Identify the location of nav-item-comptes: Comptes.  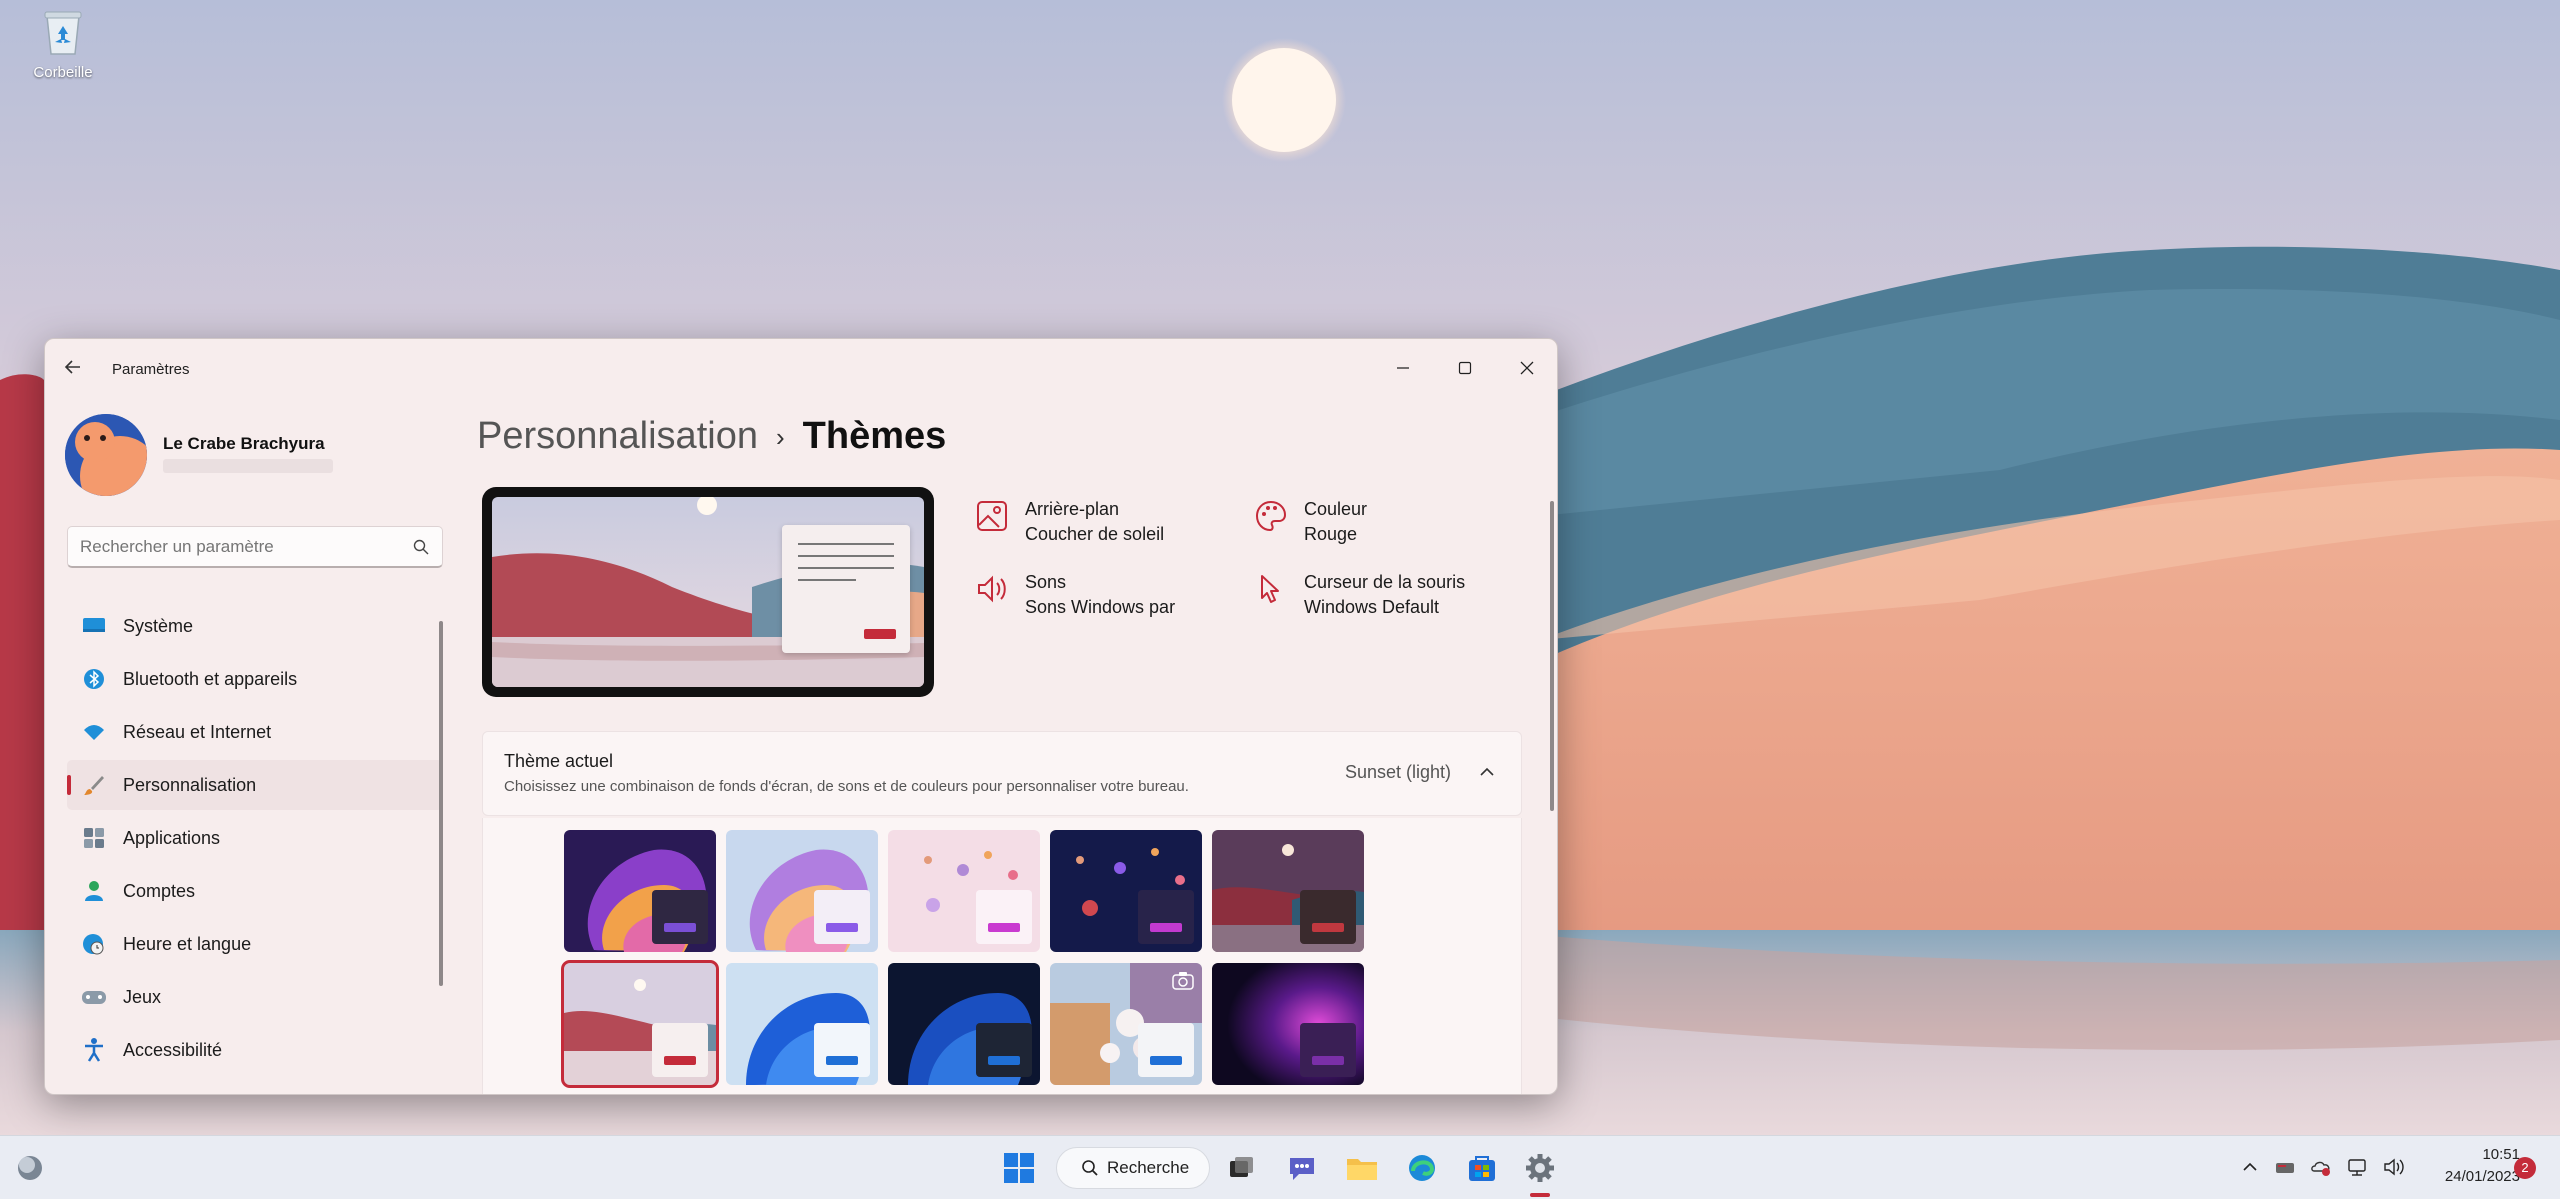
(255, 891).